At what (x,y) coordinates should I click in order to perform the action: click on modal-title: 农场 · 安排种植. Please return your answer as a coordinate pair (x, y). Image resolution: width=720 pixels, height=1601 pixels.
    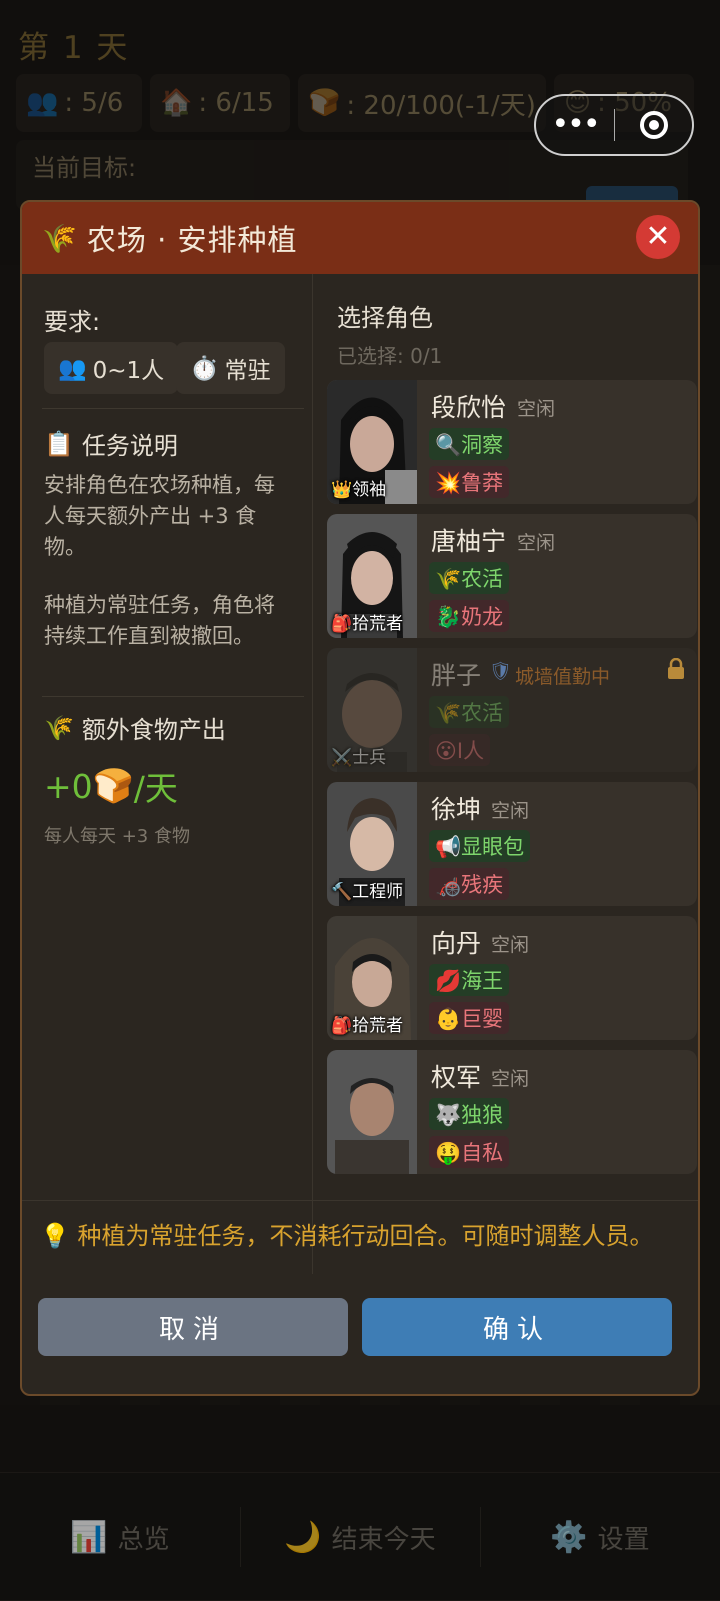
    Looking at the image, I should click on (192, 240).